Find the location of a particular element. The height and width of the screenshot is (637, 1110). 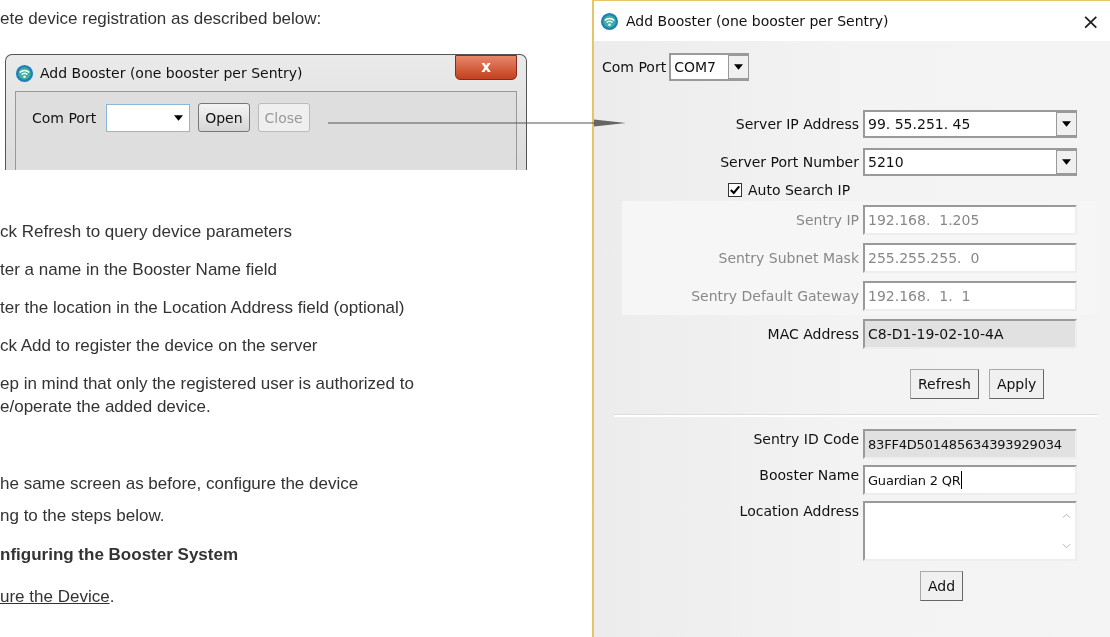

field-label: Server IP Address is located at coordinates (796, 124).